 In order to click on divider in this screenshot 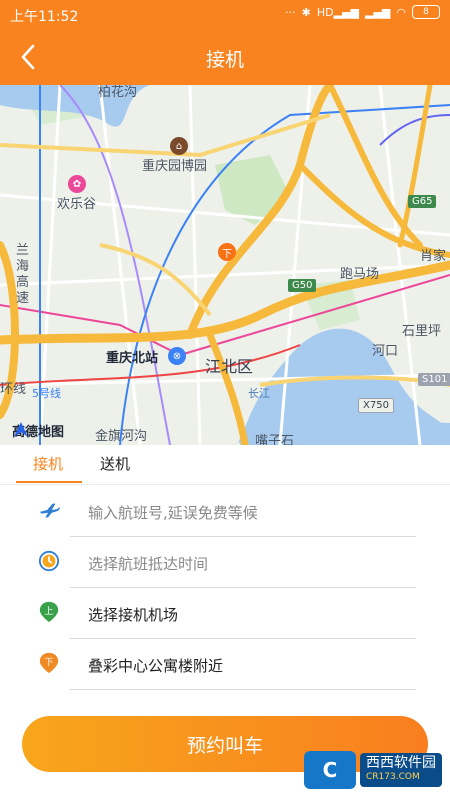, I will do `click(243, 689)`.